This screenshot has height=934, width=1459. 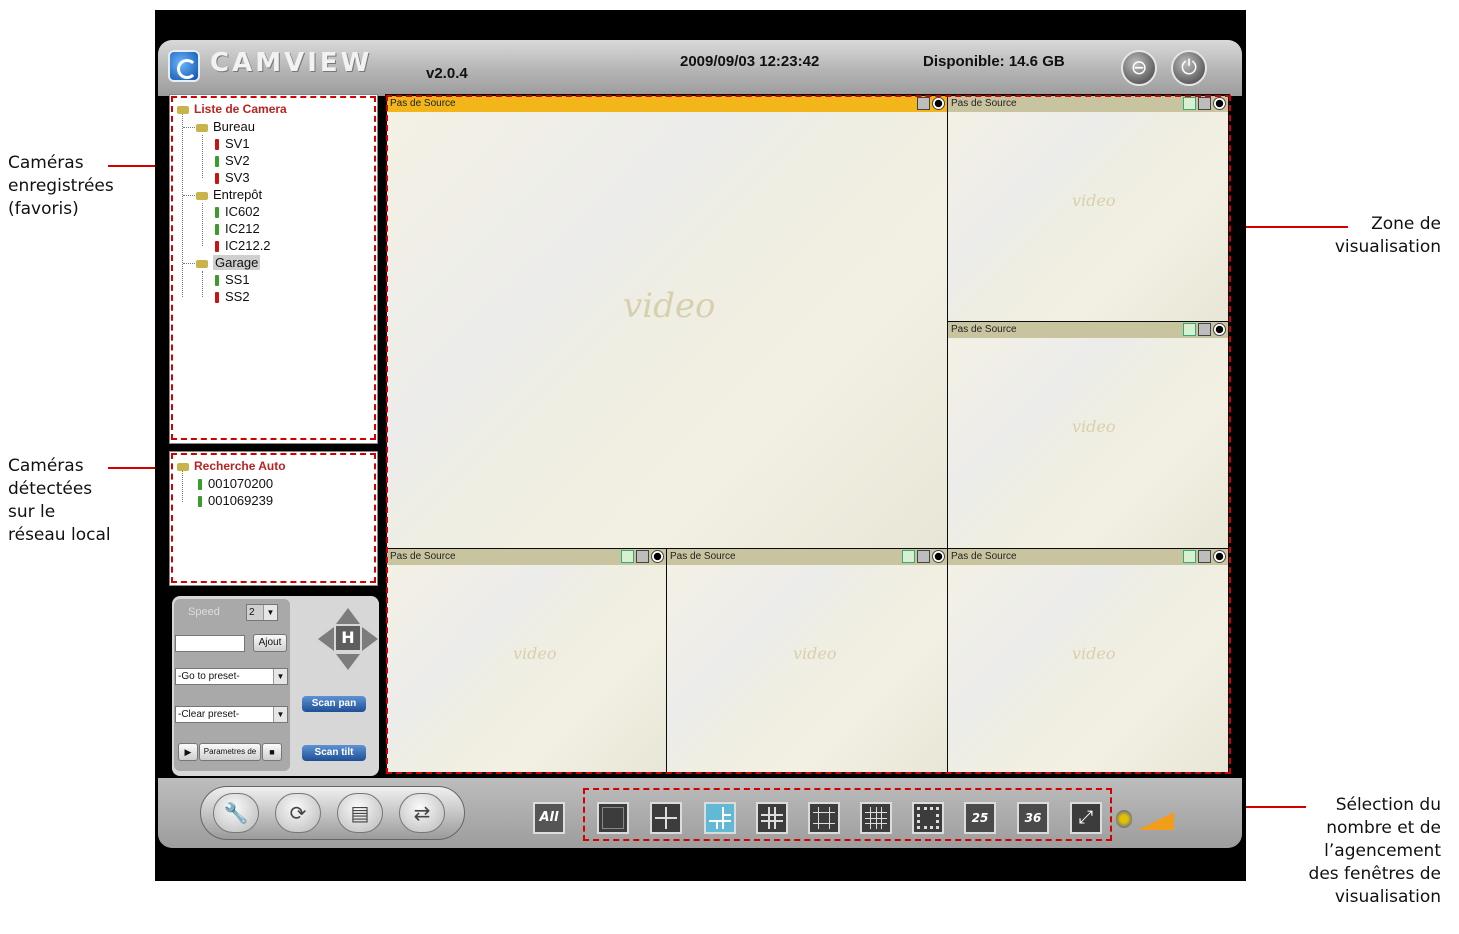 I want to click on minimize-icon: ⊖, so click(x=1139, y=67).